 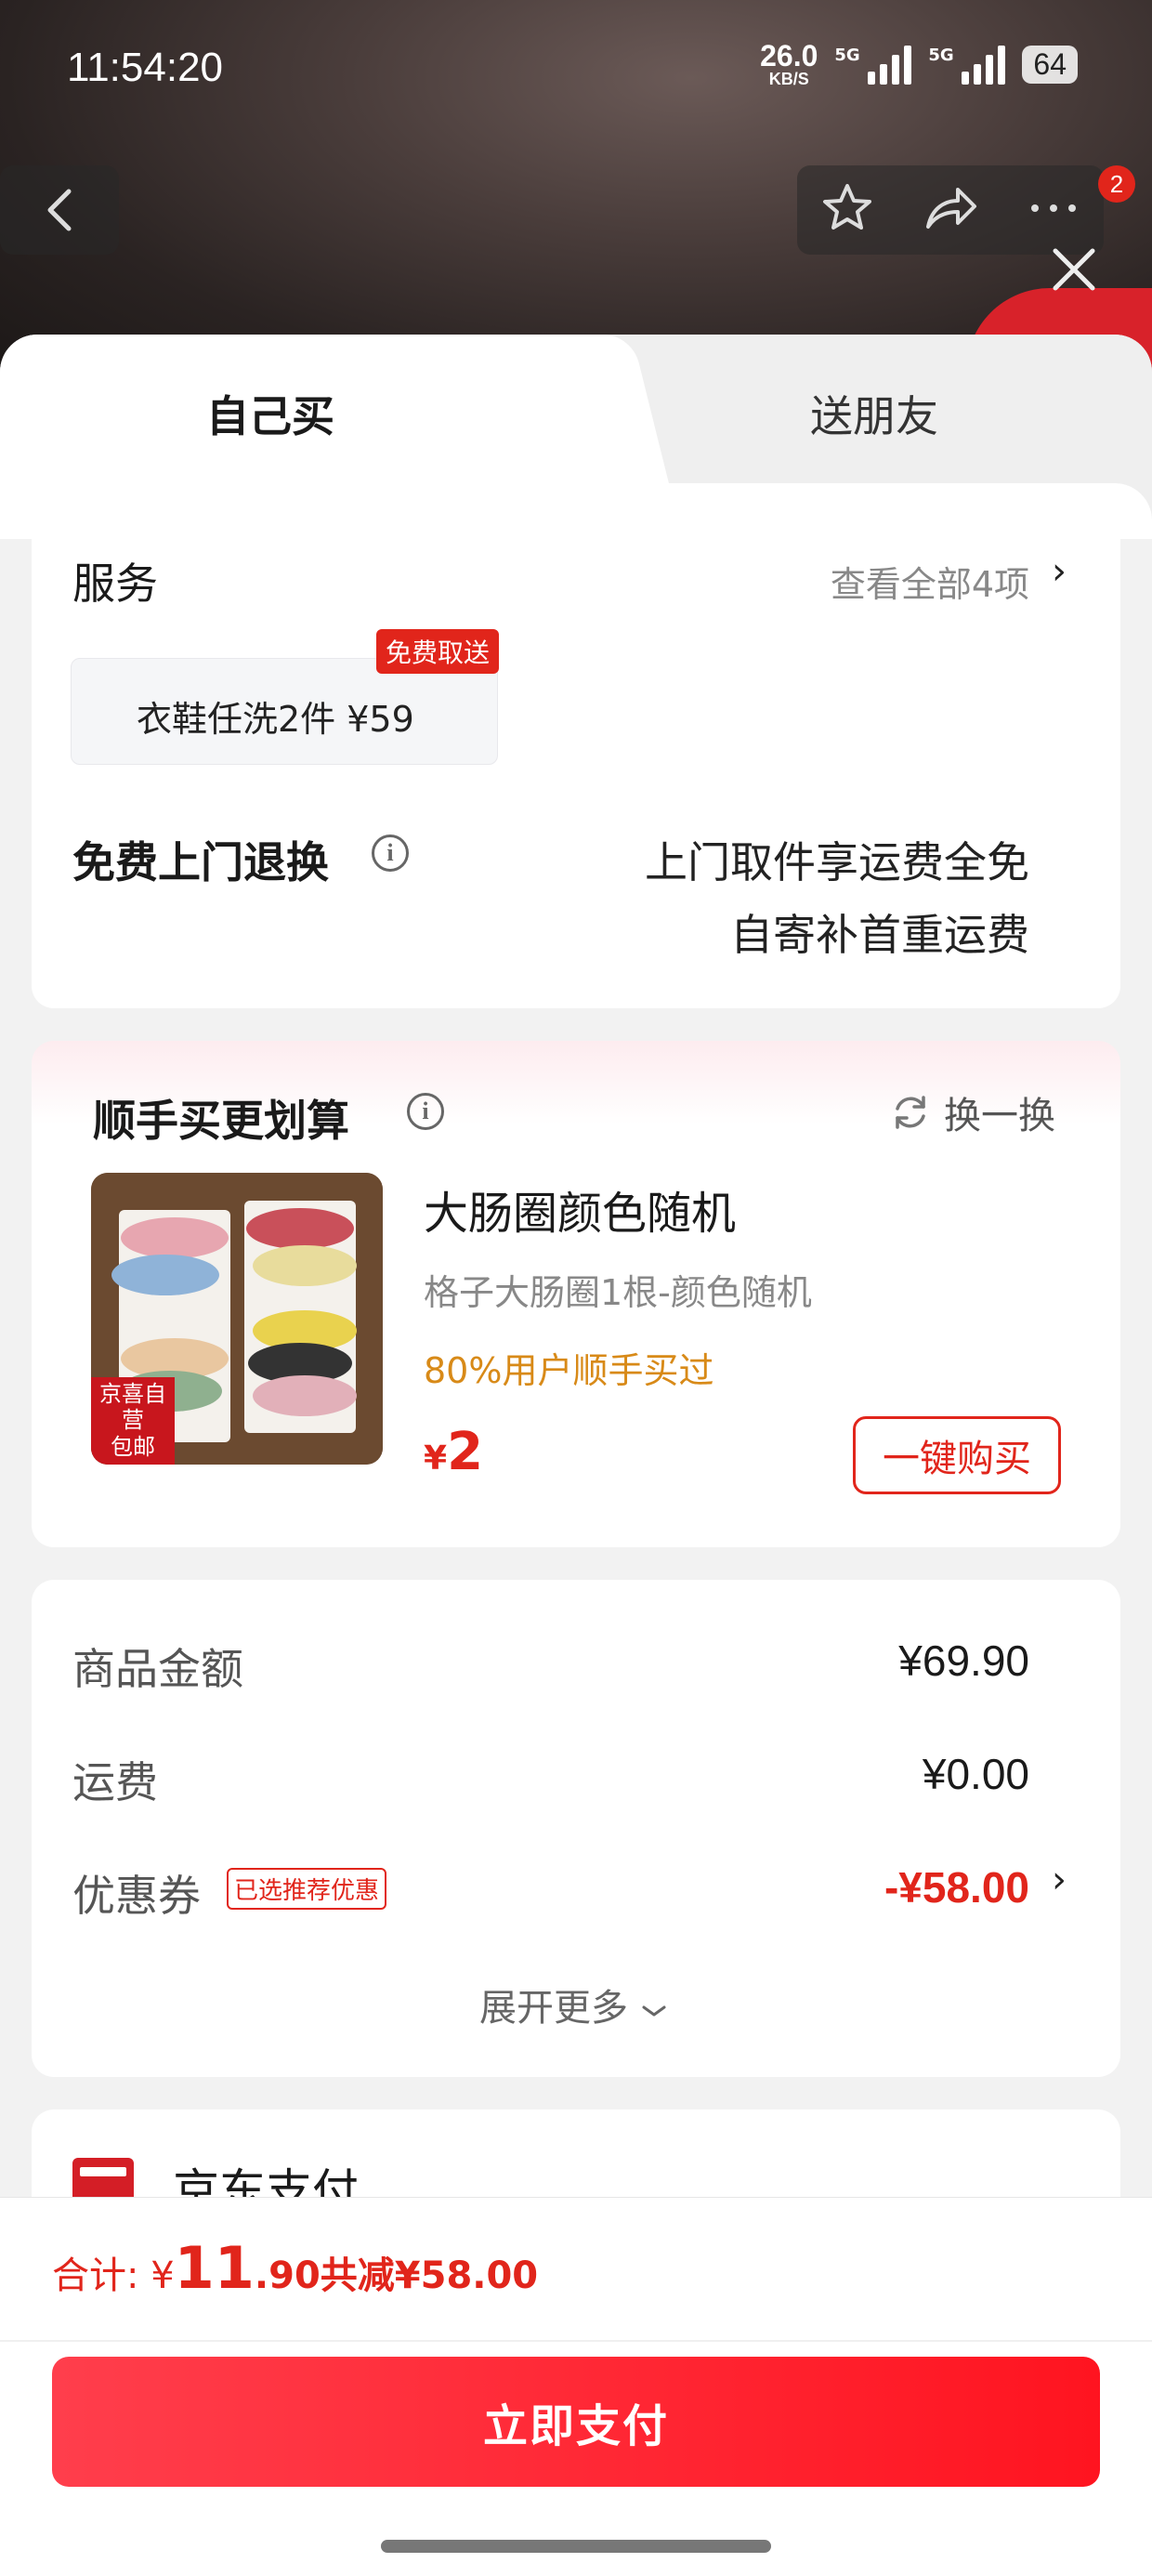 I want to click on share-icon, so click(x=950, y=210).